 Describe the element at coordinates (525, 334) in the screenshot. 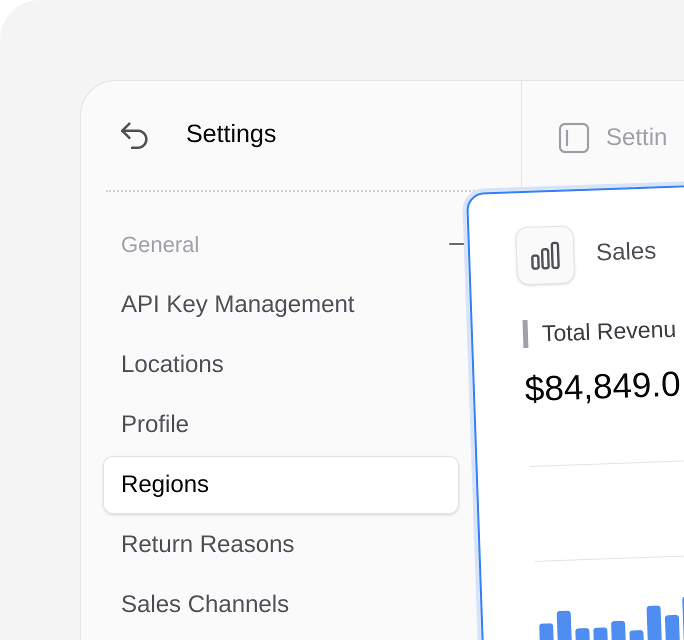

I see `metric-marker` at that location.